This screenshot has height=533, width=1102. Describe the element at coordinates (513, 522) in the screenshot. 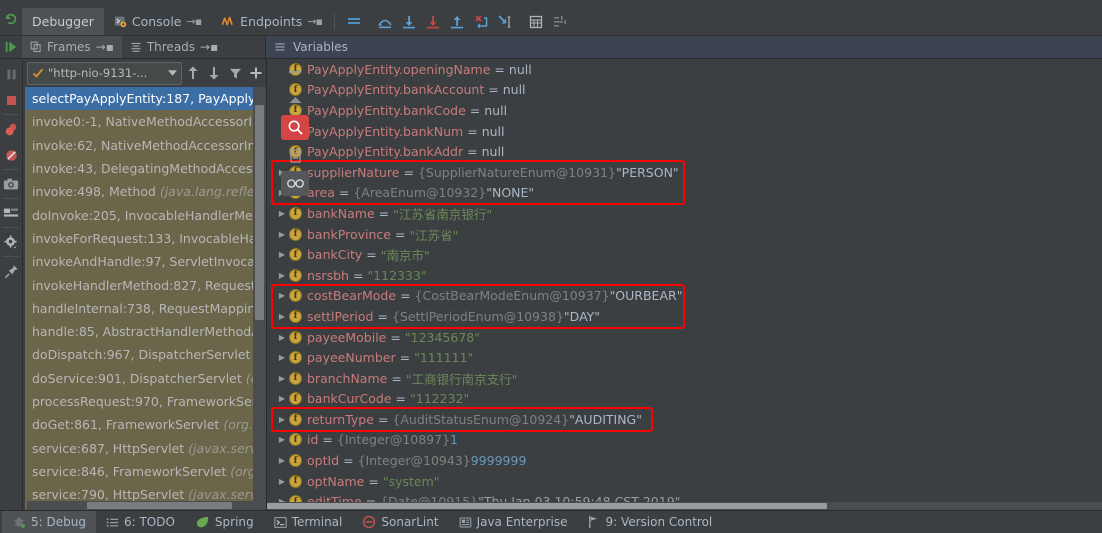

I see `status-item-java-enterprise: Java Enterprise` at that location.